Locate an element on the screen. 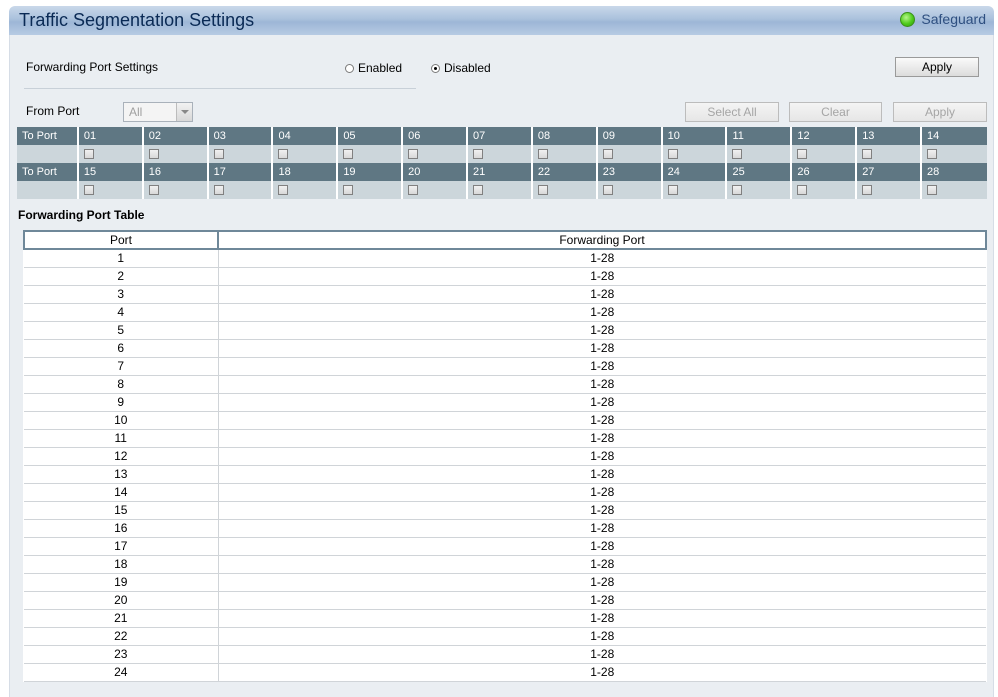 The height and width of the screenshot is (697, 998). port-number: 28 is located at coordinates (933, 172).